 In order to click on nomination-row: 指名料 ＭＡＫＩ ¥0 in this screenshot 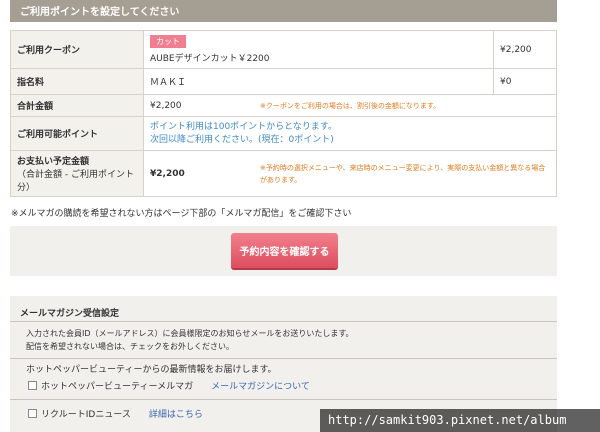, I will do `click(283, 81)`.